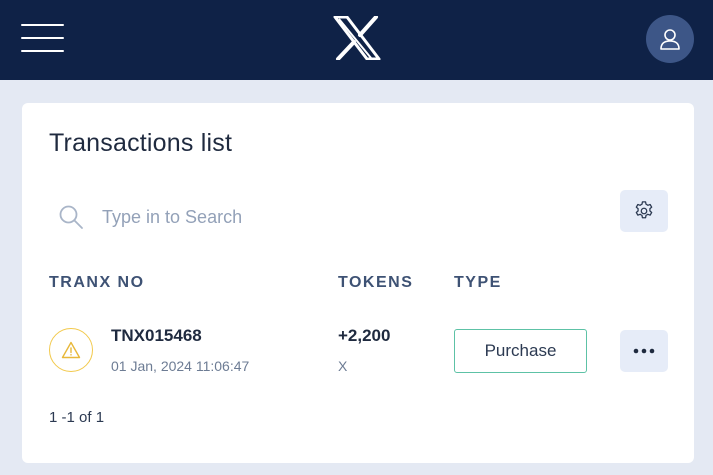 Image resolution: width=713 pixels, height=475 pixels. Describe the element at coordinates (520, 351) in the screenshot. I see `type-badge: Purchase` at that location.